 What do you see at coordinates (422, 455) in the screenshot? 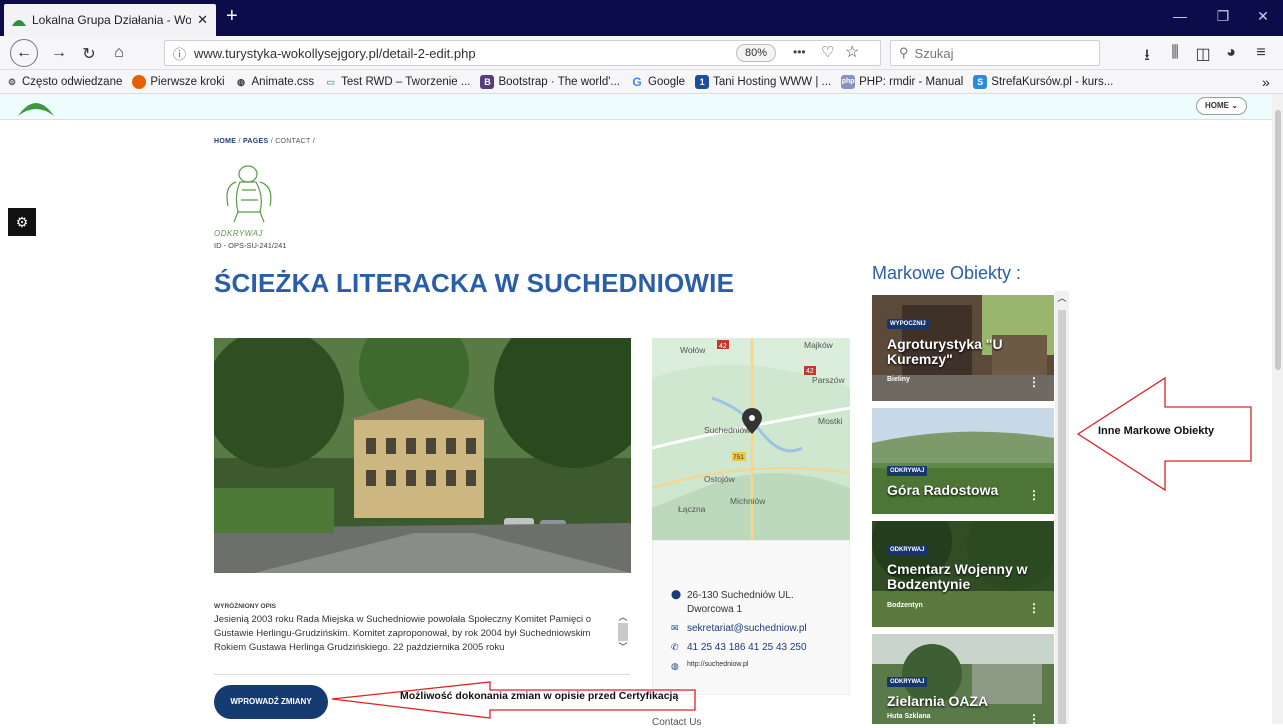
I see `main-photo` at bounding box center [422, 455].